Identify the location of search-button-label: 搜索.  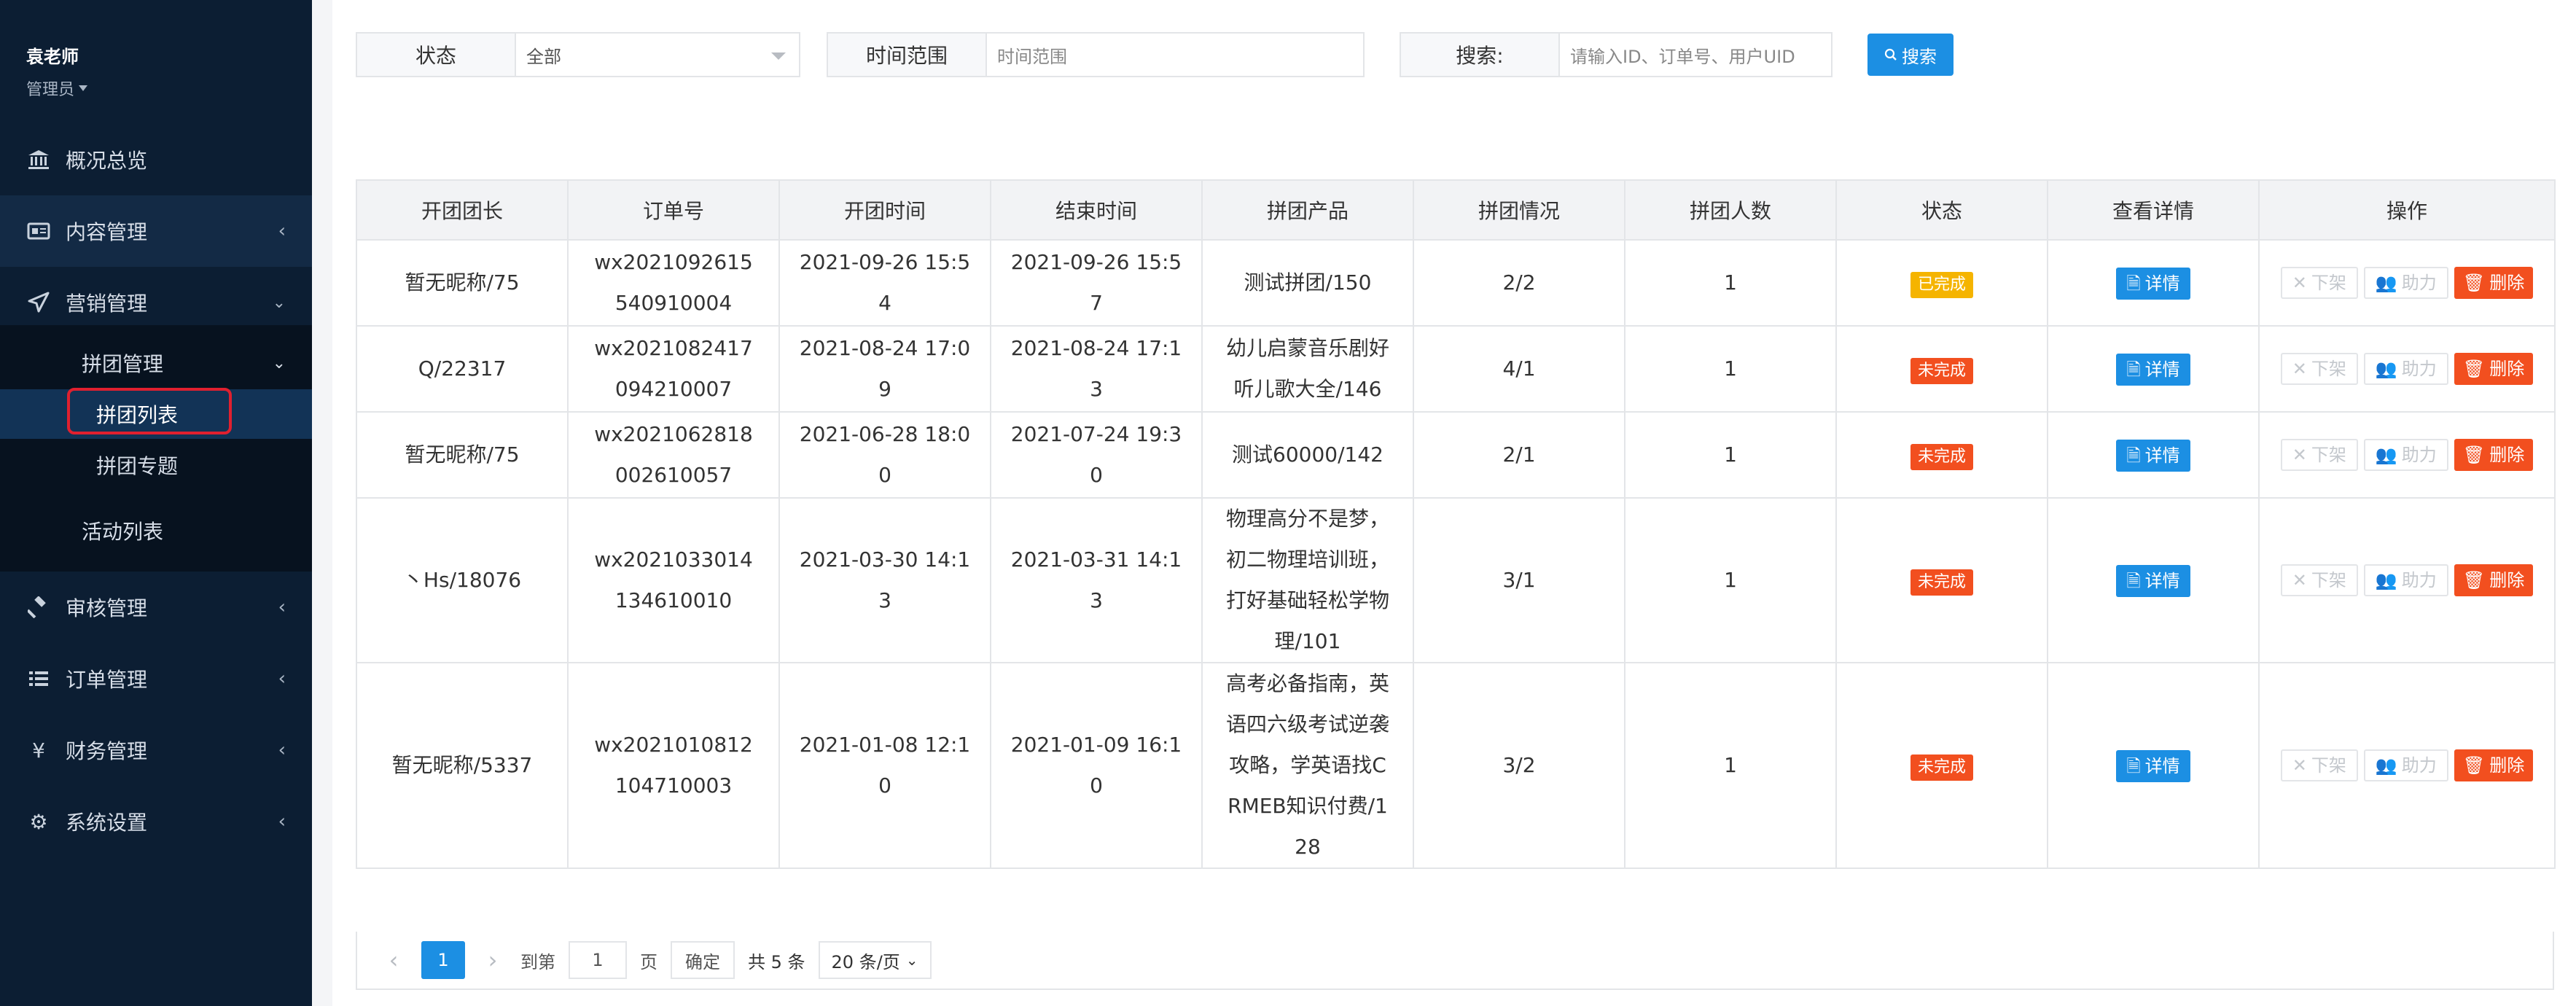
(1919, 56).